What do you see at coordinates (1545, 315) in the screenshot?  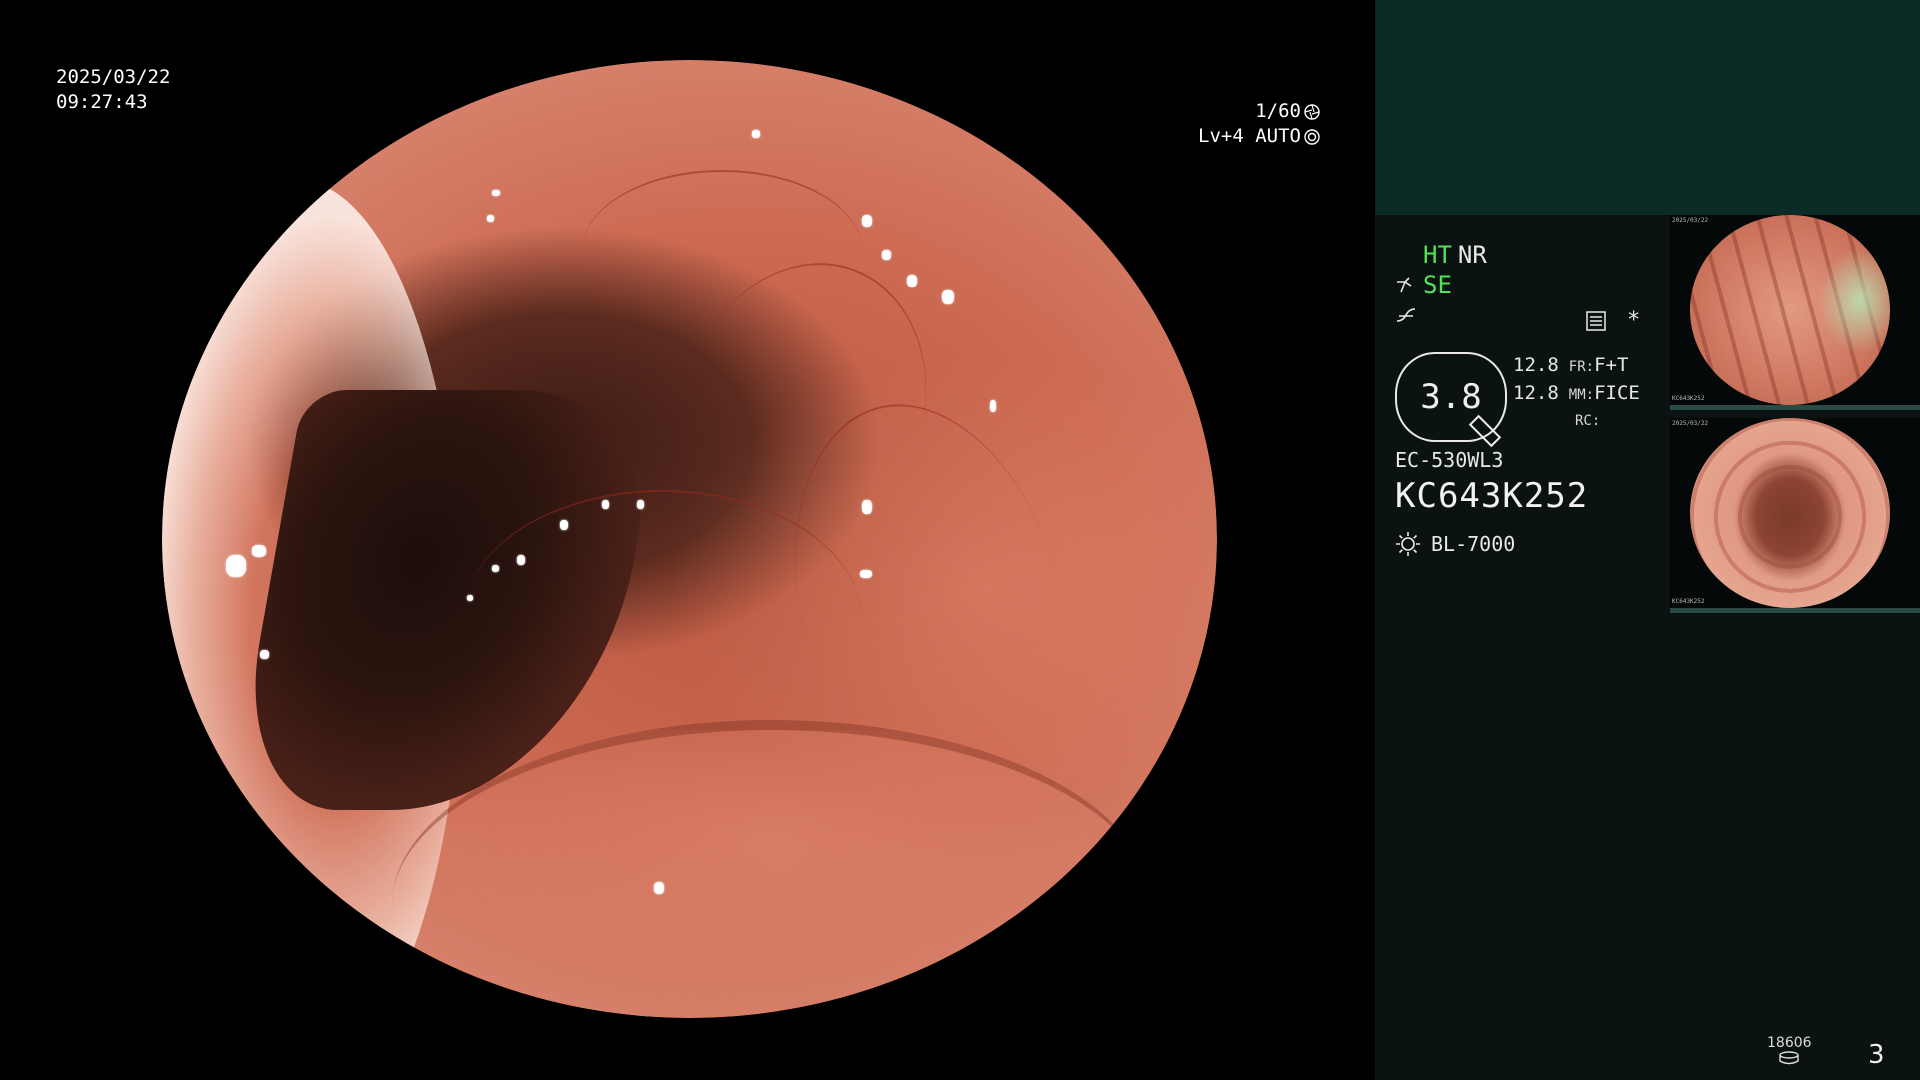 I see `mode-row-contrast` at bounding box center [1545, 315].